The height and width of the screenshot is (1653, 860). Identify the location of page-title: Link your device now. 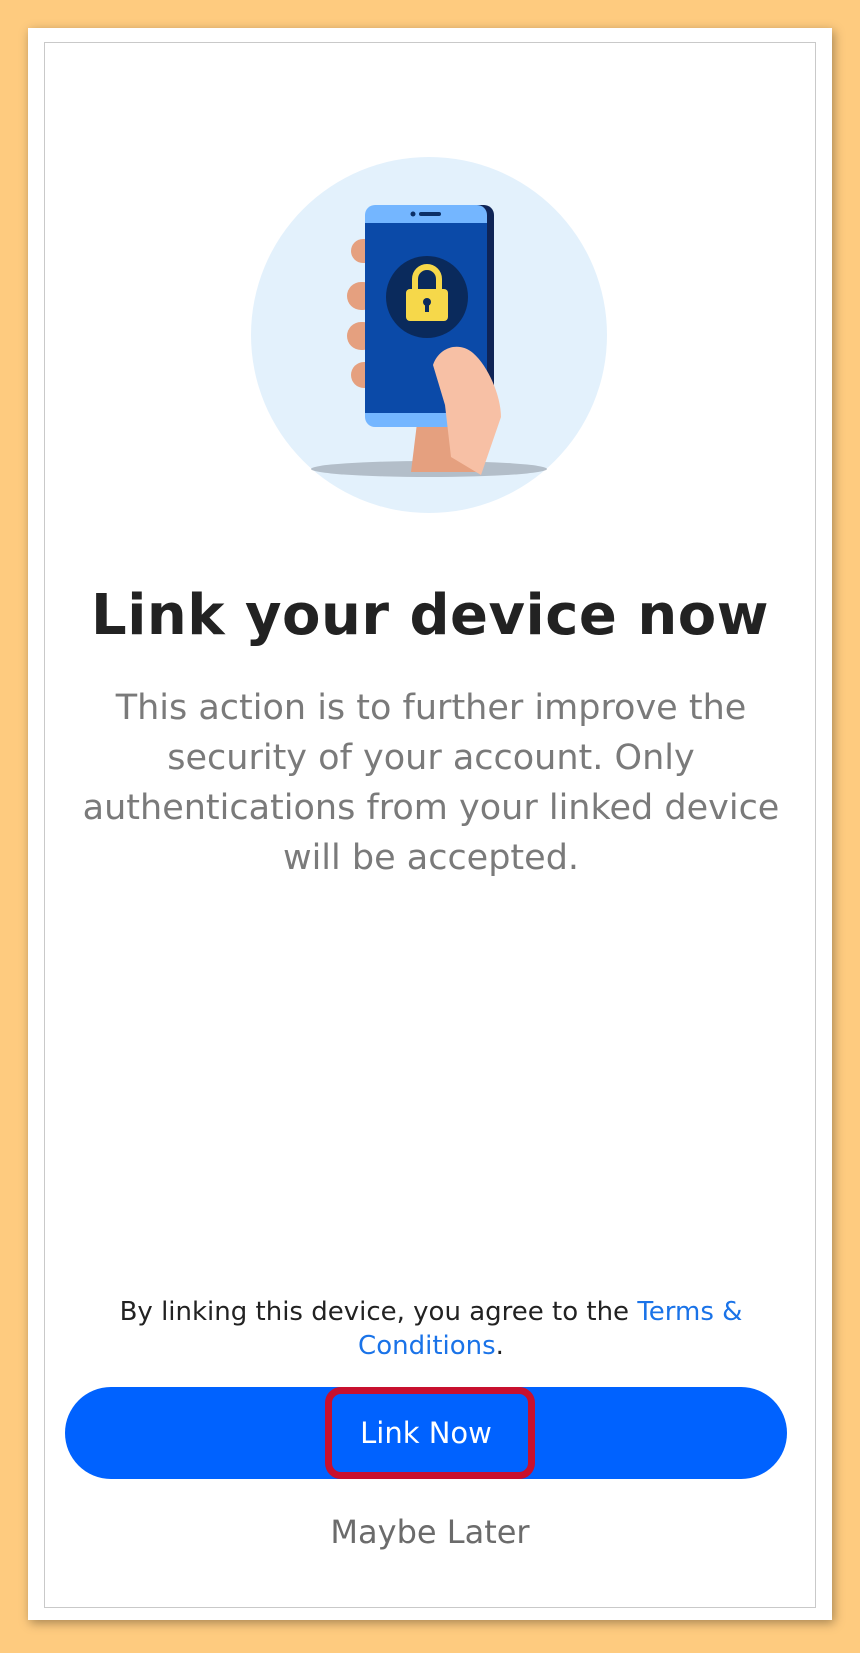
(430, 615).